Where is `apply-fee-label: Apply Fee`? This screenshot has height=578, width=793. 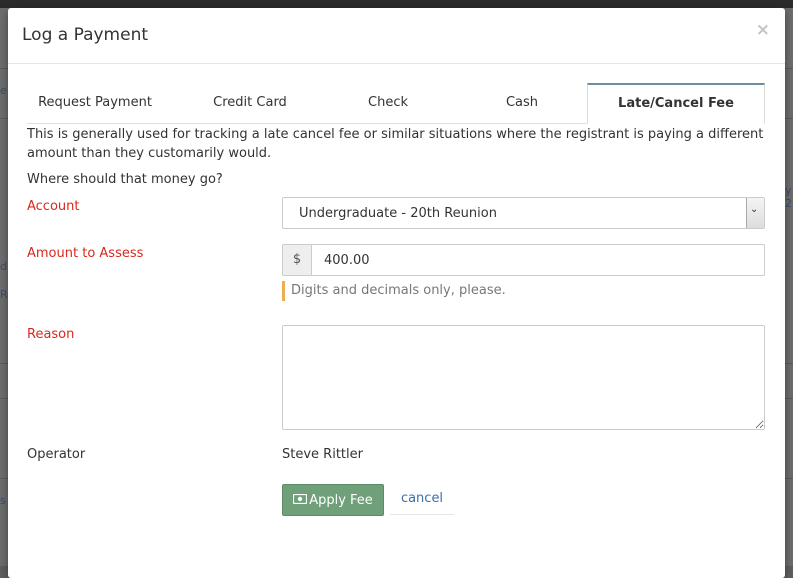 apply-fee-label: Apply Fee is located at coordinates (341, 500).